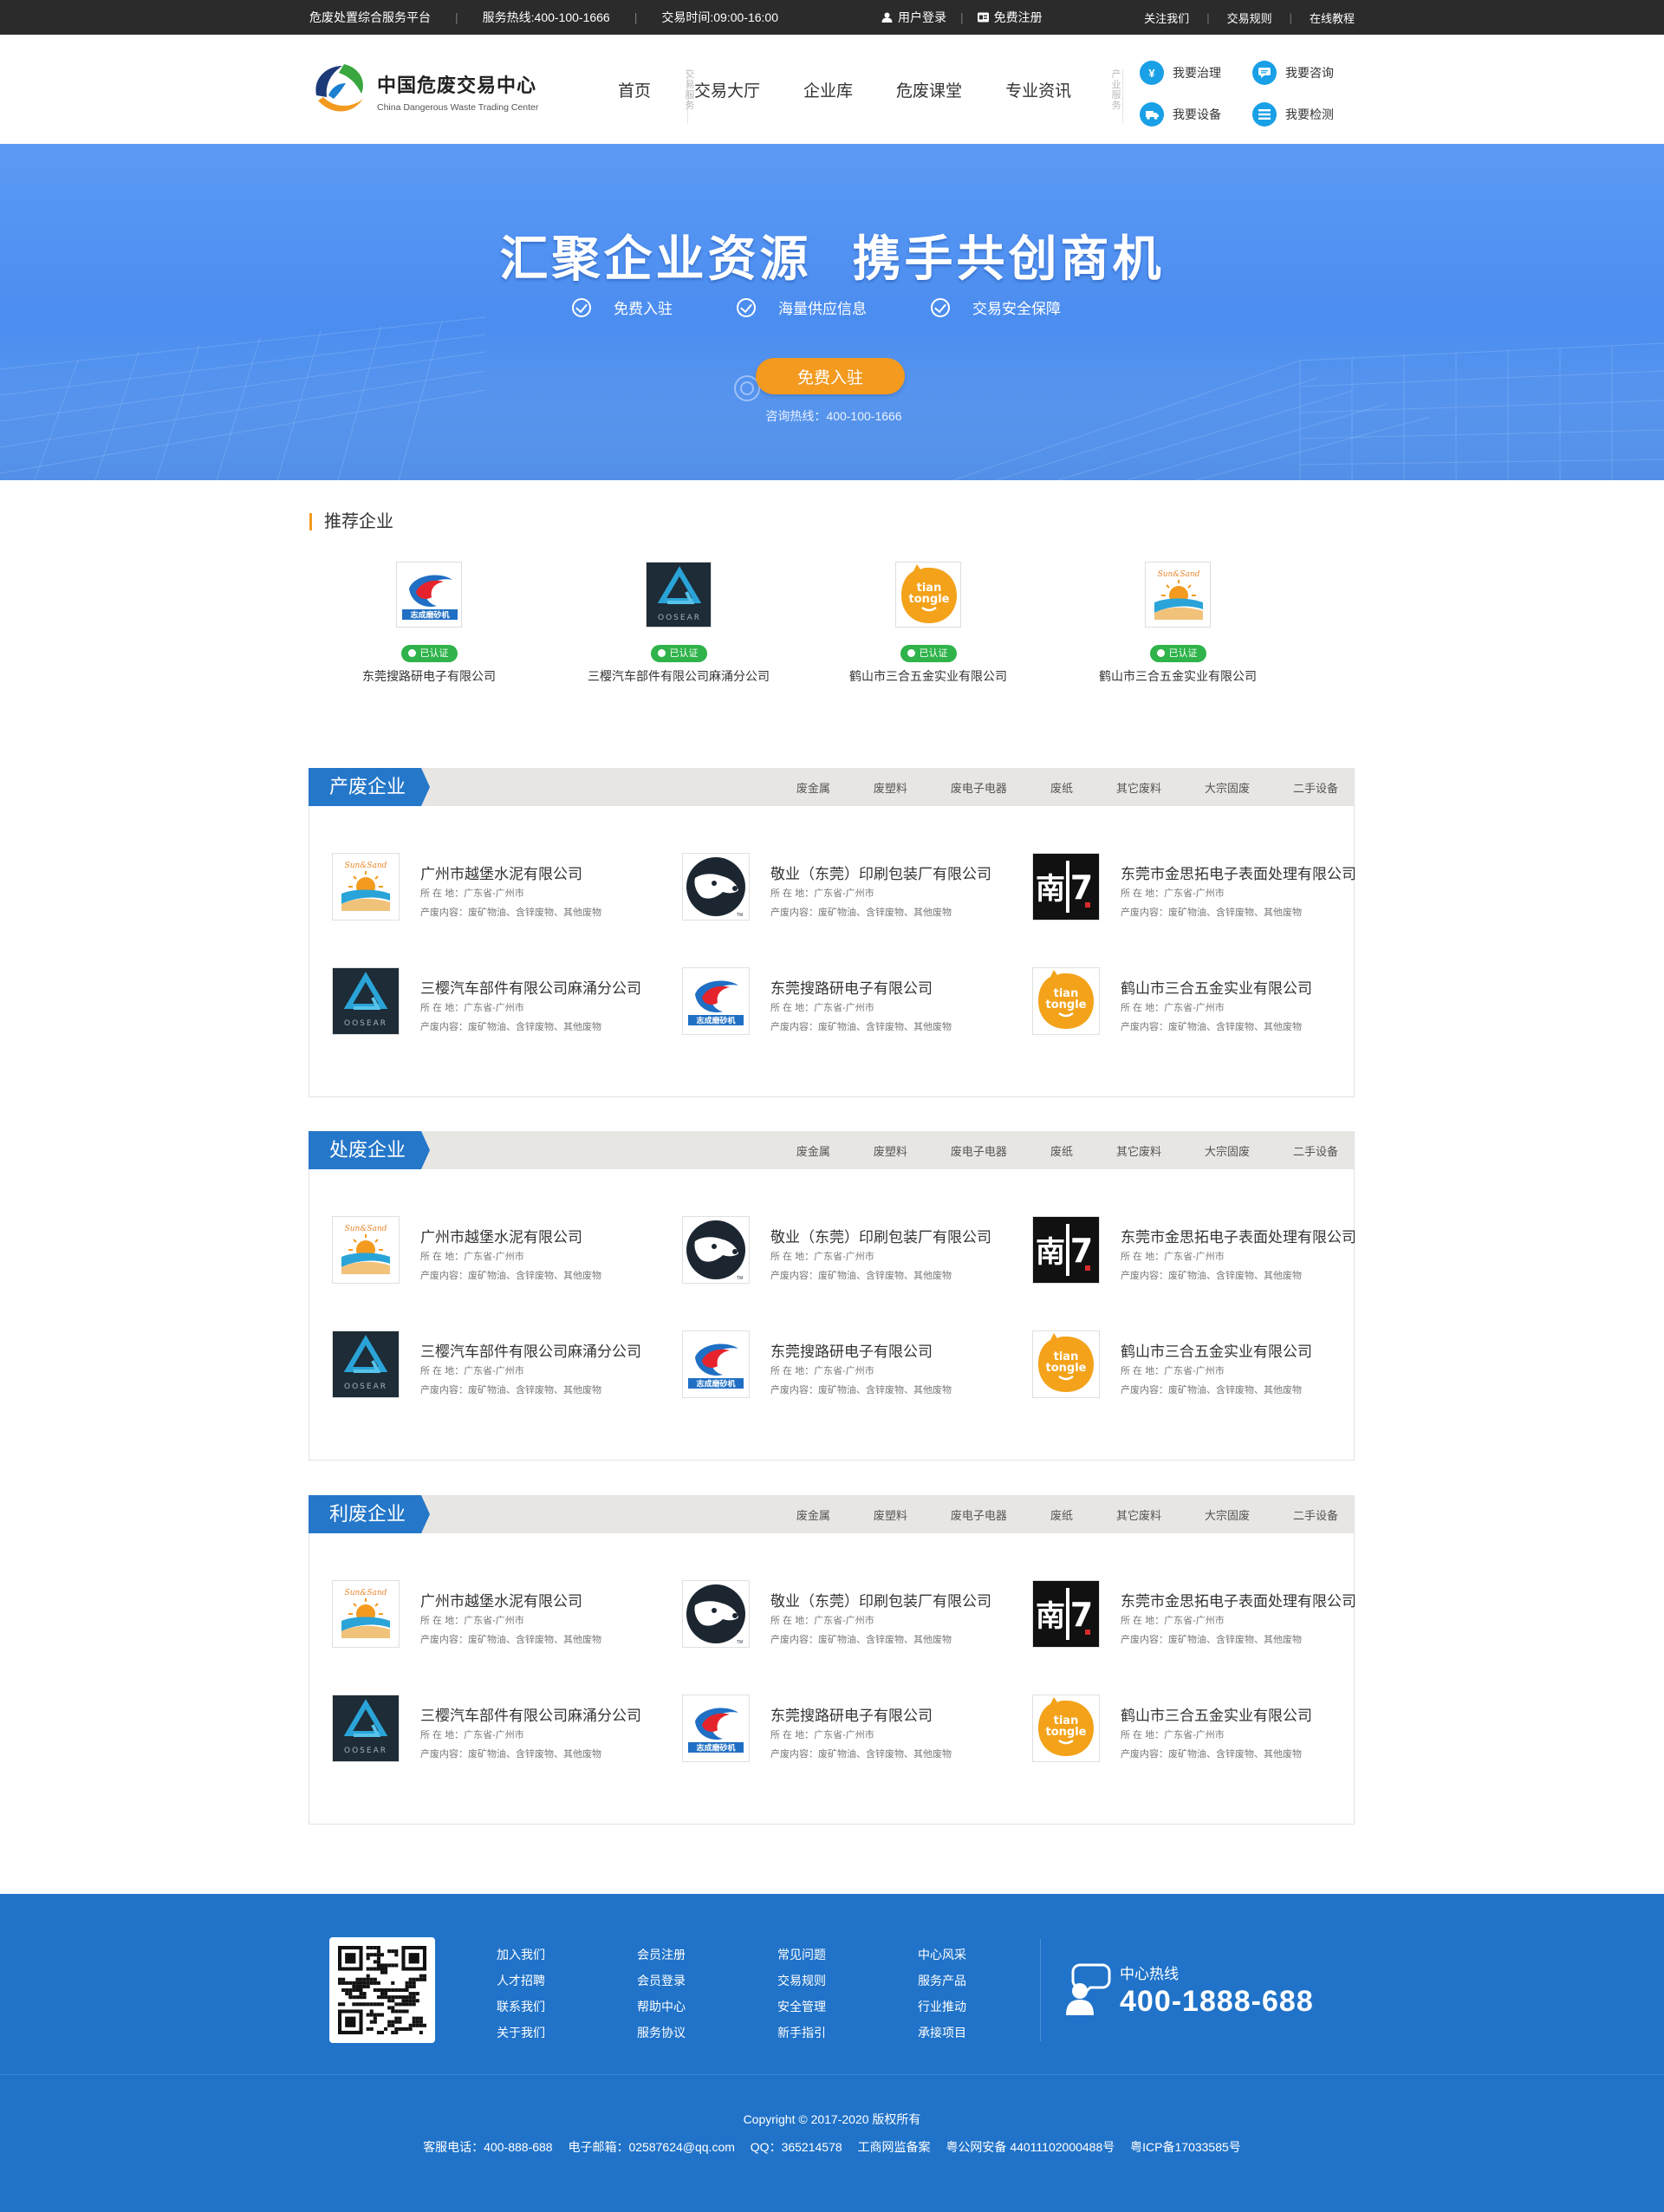 Image resolution: width=1664 pixels, height=2212 pixels. Describe the element at coordinates (830, 376) in the screenshot. I see `free-join-button: 免费入驻` at that location.